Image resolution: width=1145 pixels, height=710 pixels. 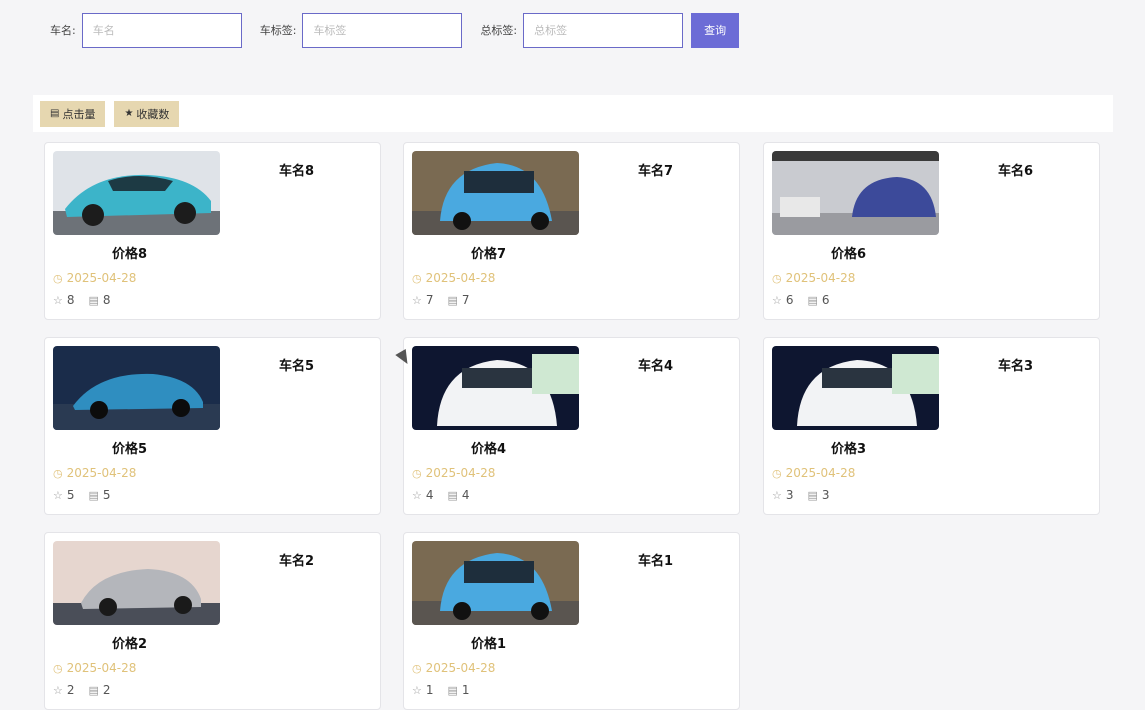 What do you see at coordinates (783, 300) in the screenshot?
I see `favorites-stat: ☆ 6` at bounding box center [783, 300].